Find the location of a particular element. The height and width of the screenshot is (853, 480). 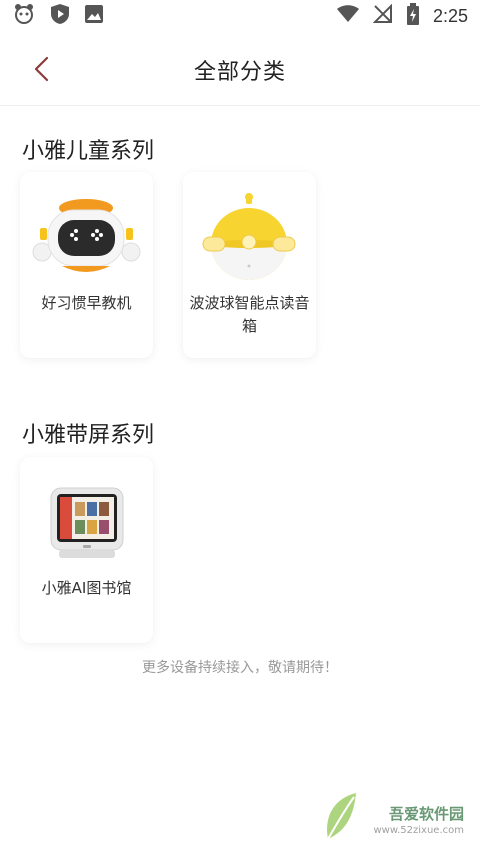

watermark-url: www.52zixue.com is located at coordinates (419, 830).